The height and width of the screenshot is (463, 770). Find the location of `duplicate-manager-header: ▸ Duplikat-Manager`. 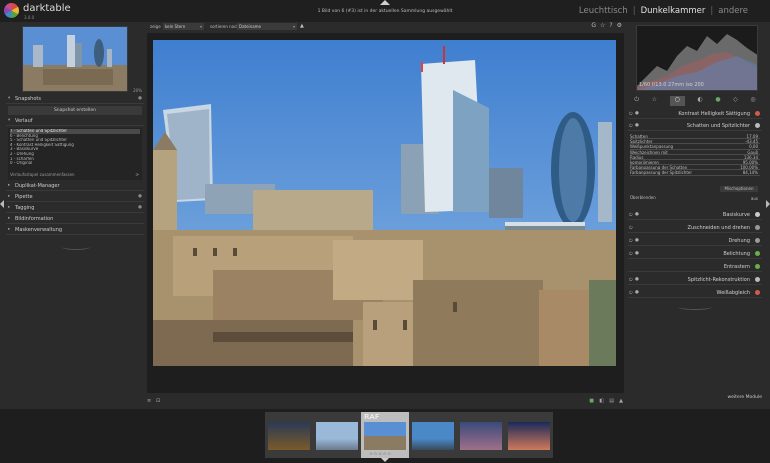

duplicate-manager-header: ▸ Duplikat-Manager is located at coordinates (75, 186).